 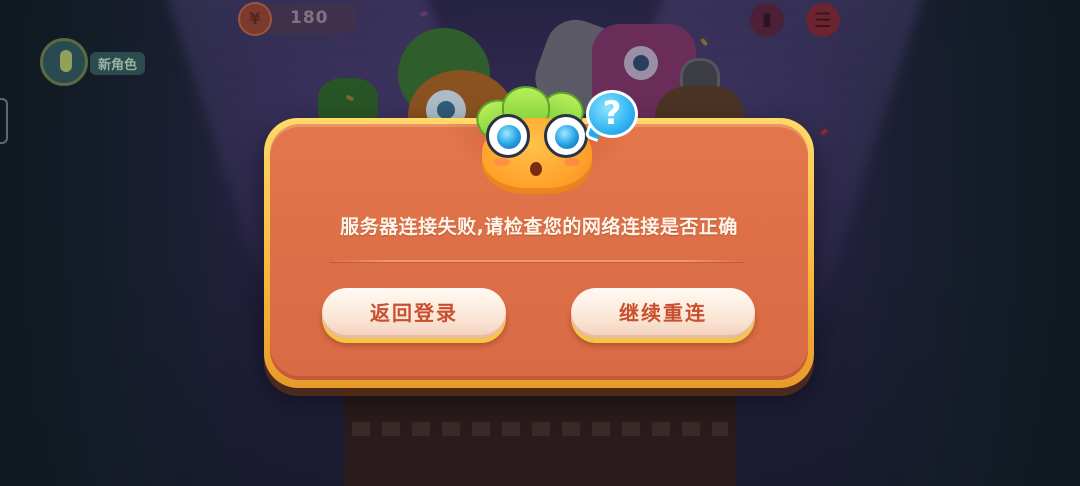 What do you see at coordinates (537, 261) in the screenshot?
I see `dialog-divider` at bounding box center [537, 261].